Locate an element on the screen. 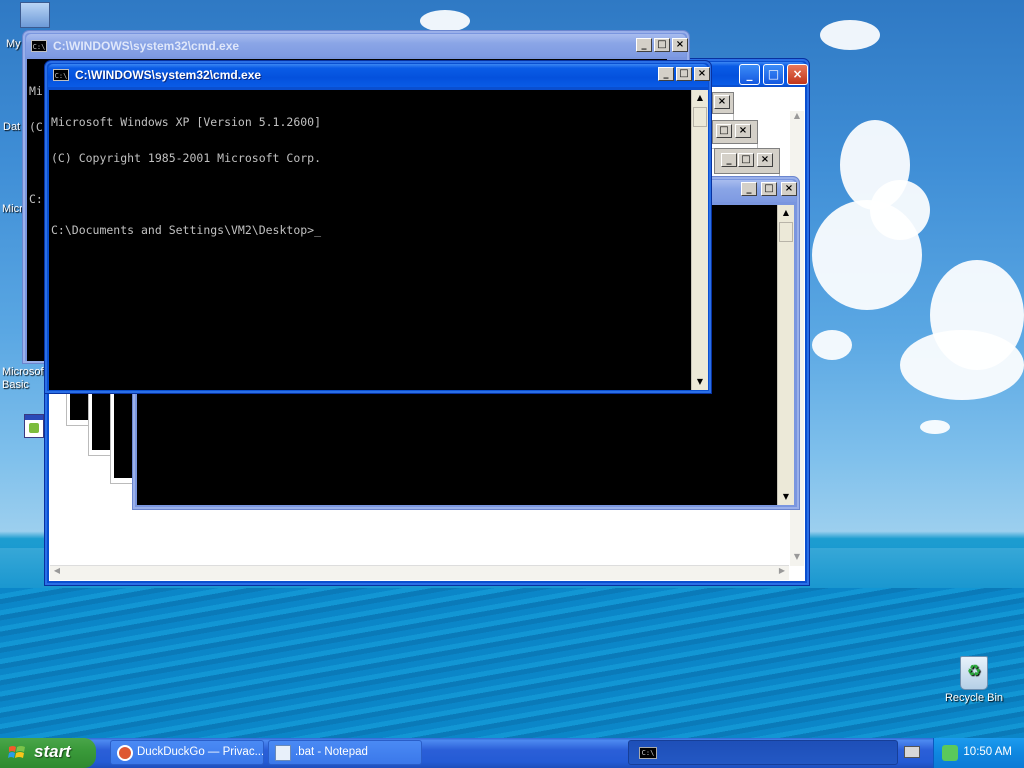  cascaded-buttons-1: × is located at coordinates (723, 103).